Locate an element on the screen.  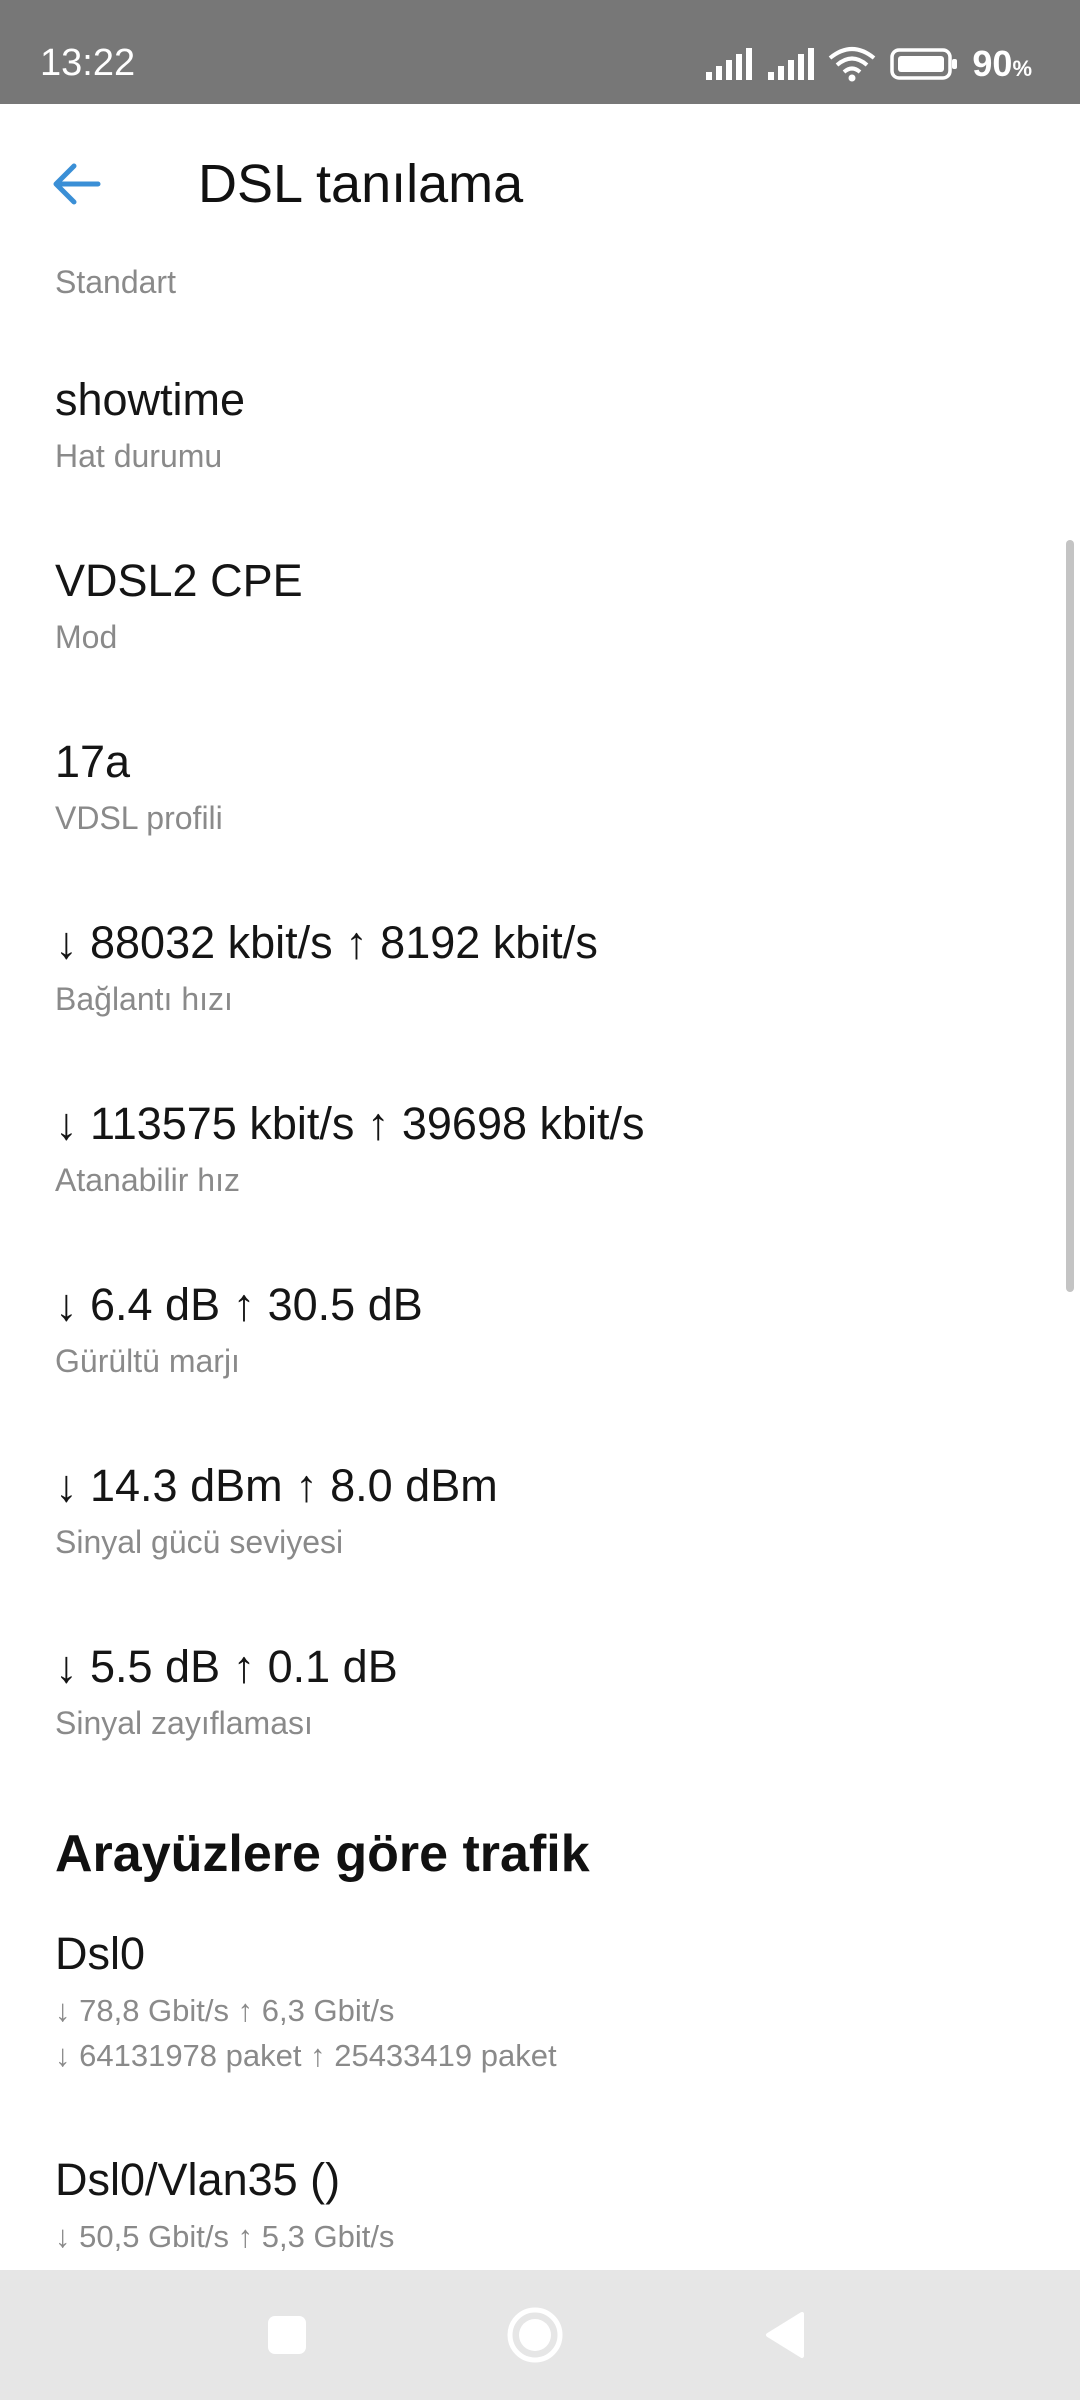
row-value: ↓ 113575 kbit/s ↑ 39698 kbit/s is located at coordinates (350, 1123).